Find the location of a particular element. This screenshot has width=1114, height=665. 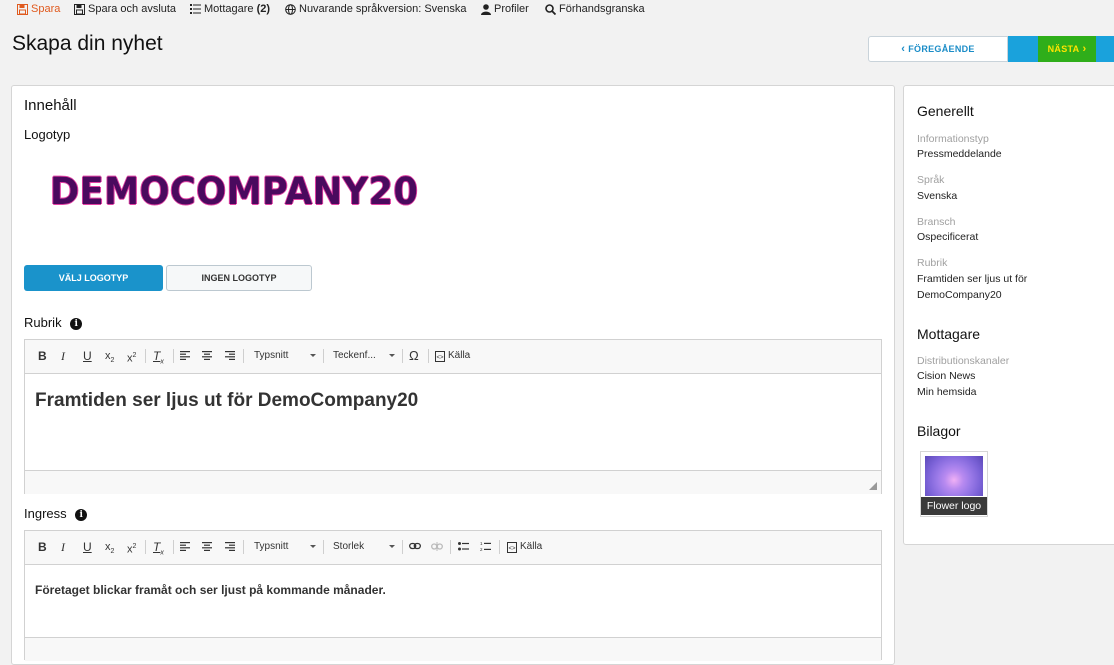

next-button-area: NÄSTA › is located at coordinates (1061, 49).